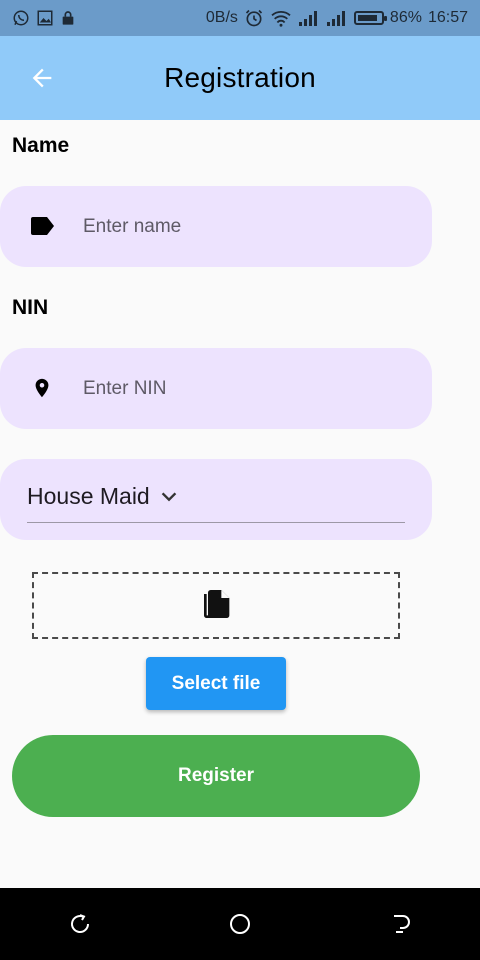  I want to click on file-copy-icon, so click(217, 603).